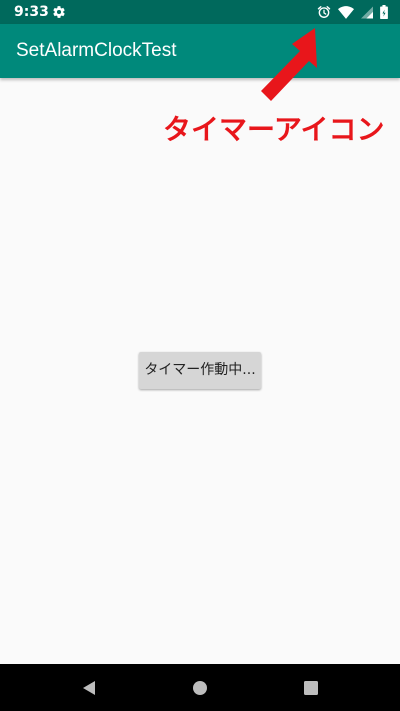  What do you see at coordinates (311, 688) in the screenshot?
I see `recents-icon` at bounding box center [311, 688].